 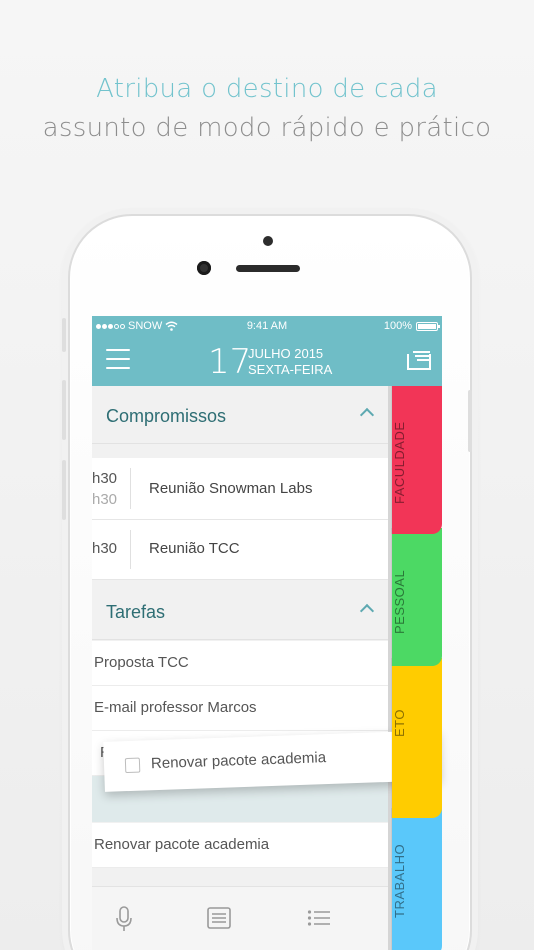 What do you see at coordinates (240, 415) in the screenshot?
I see `appointments-section-header: Compromissos` at bounding box center [240, 415].